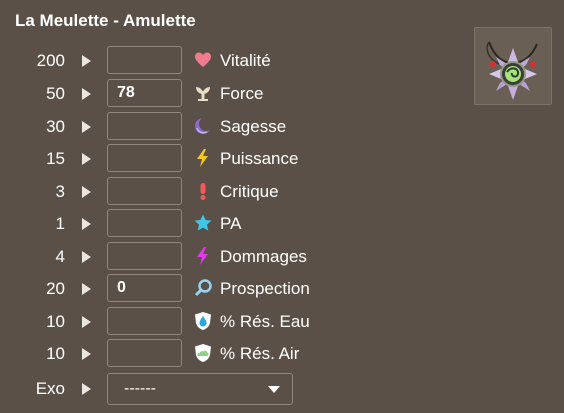  I want to click on stat-row-pa: 1 PA, so click(282, 224).